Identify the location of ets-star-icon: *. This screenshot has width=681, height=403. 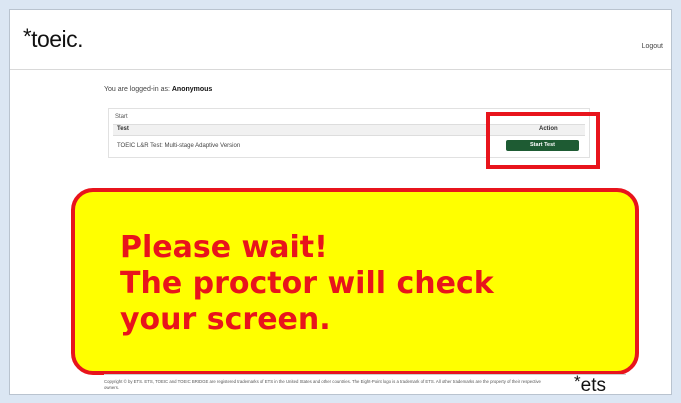
(577, 381).